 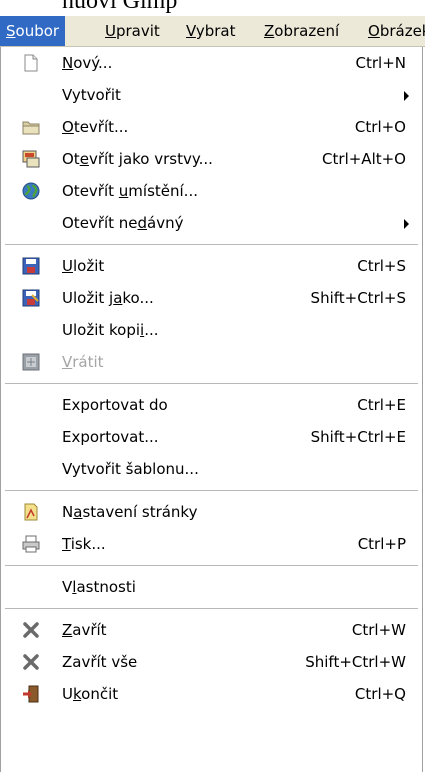 What do you see at coordinates (364, 159) in the screenshot?
I see `menu-item-shortcut: Ctrl+Alt+O` at bounding box center [364, 159].